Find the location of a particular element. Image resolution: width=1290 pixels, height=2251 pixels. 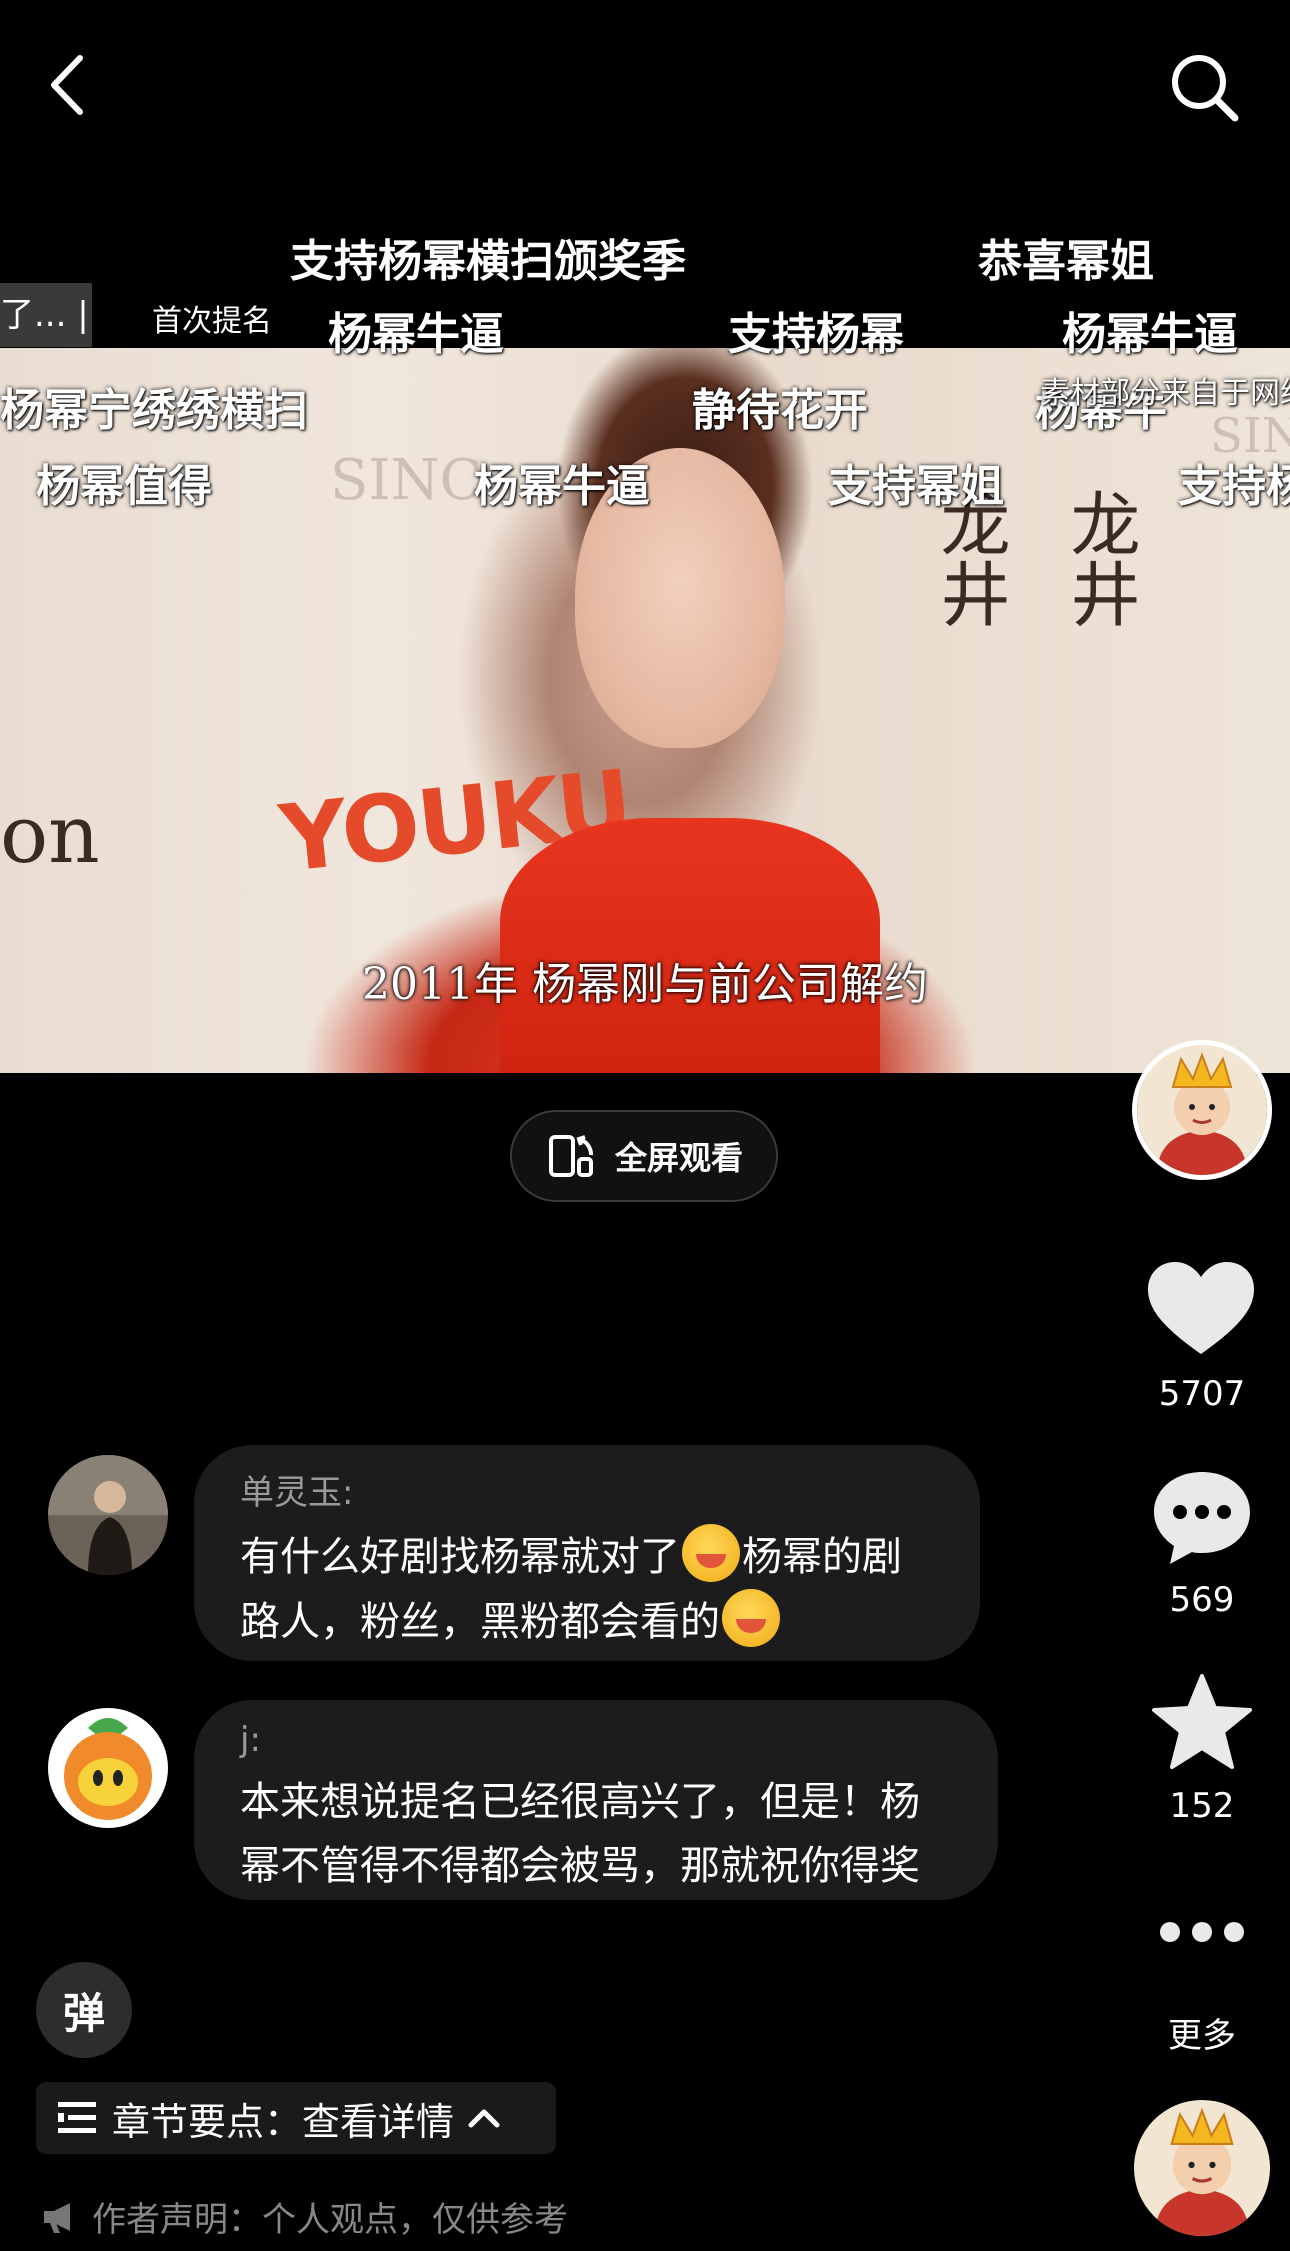

danmaku-text: 支持杨 is located at coordinates (1234, 486).